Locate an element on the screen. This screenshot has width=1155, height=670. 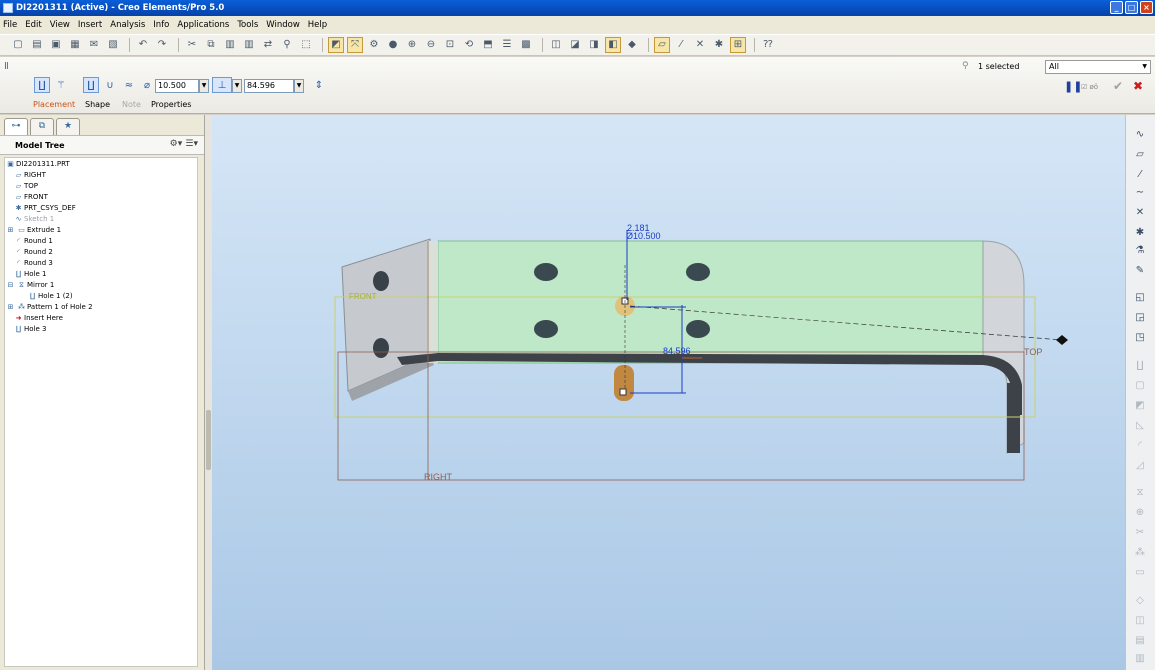
pattern-tool-icon: ⁂ is located at coordinates (1140, 553).